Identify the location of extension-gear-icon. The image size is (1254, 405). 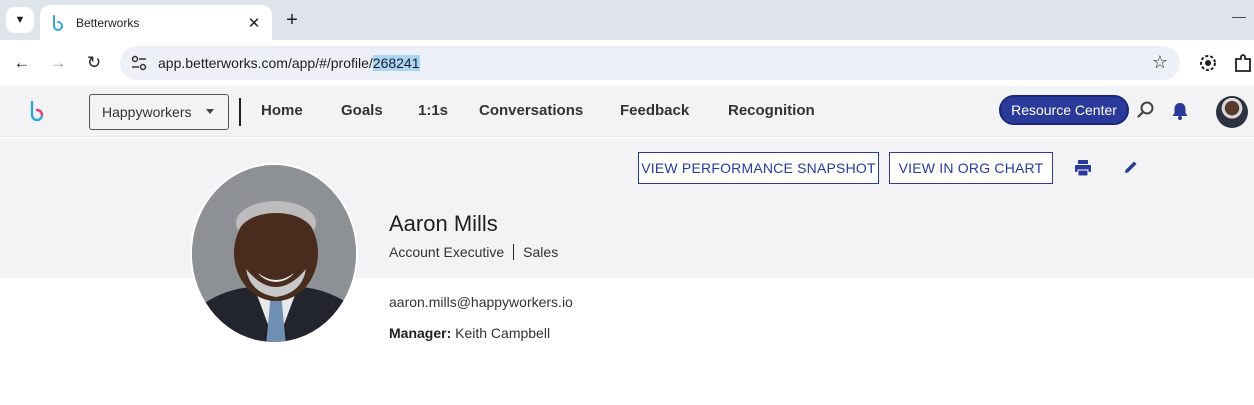
(1208, 63).